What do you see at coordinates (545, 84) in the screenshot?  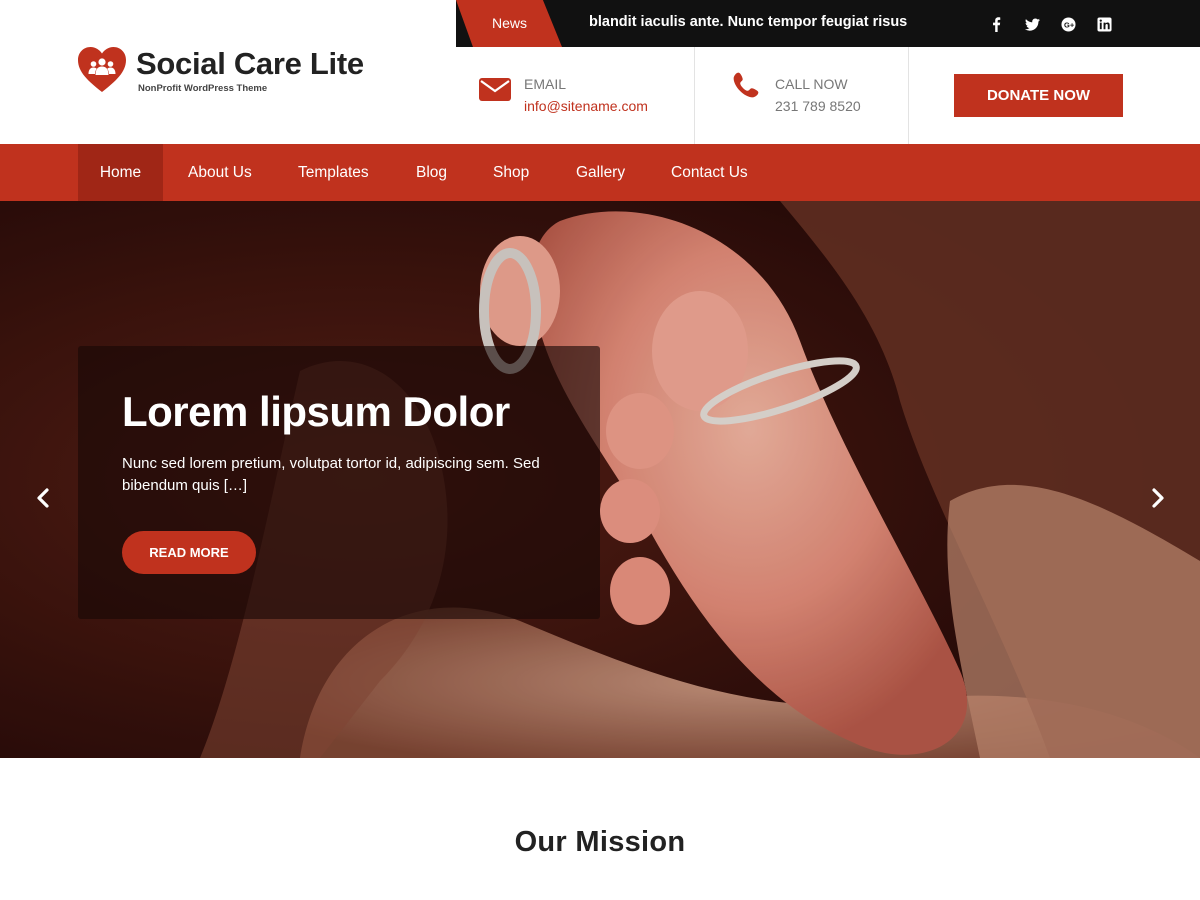 I see `email-label: EMAIL` at bounding box center [545, 84].